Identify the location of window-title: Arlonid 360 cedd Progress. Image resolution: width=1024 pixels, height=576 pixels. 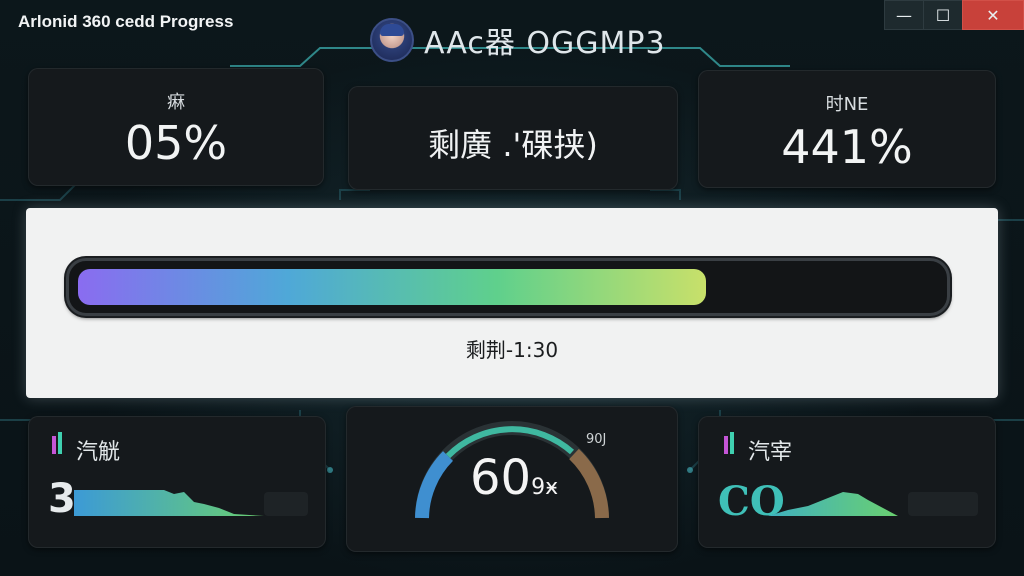
(126, 21).